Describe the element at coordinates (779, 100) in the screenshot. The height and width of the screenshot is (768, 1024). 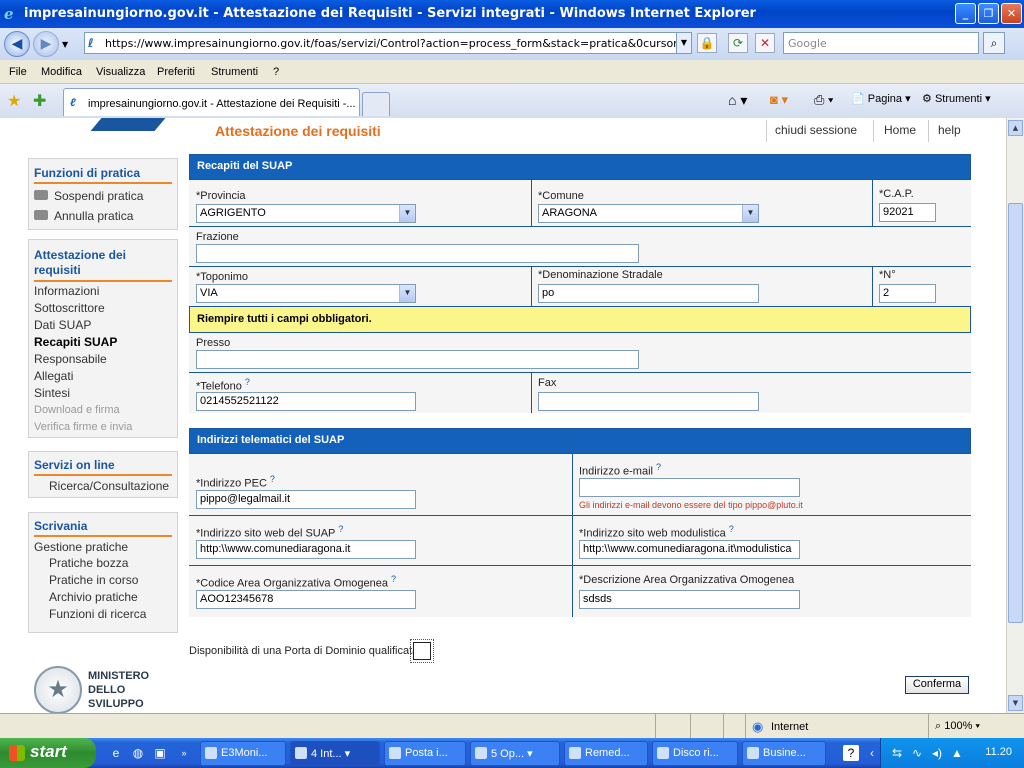
I see `rss-feed-icon: ◙ ▾` at that location.